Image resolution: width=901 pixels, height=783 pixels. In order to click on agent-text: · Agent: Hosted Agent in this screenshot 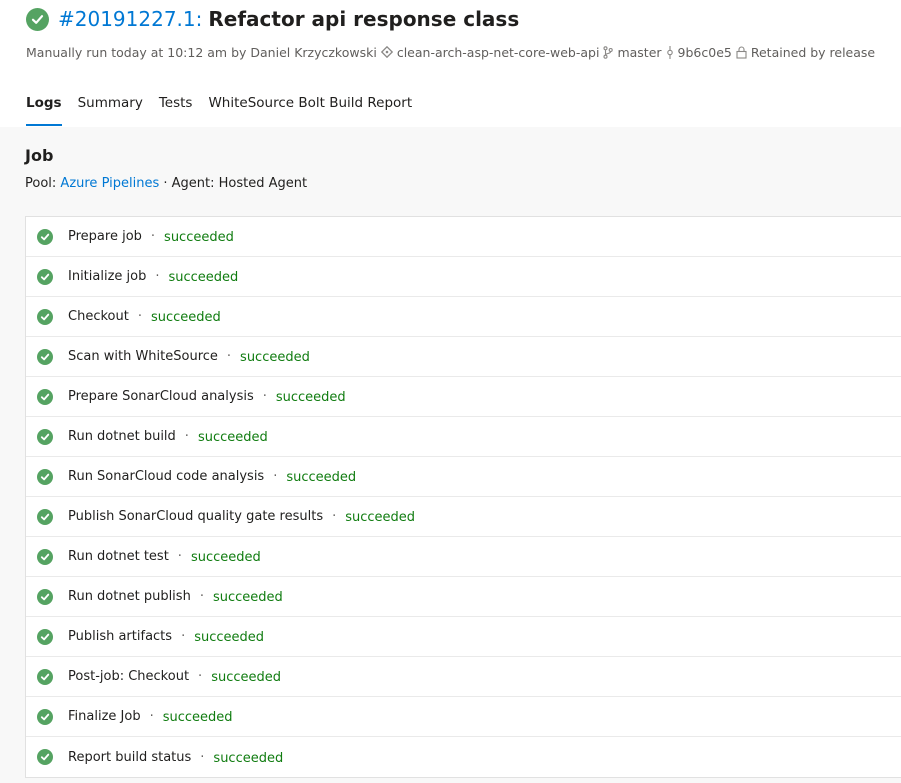, I will do `click(233, 183)`.